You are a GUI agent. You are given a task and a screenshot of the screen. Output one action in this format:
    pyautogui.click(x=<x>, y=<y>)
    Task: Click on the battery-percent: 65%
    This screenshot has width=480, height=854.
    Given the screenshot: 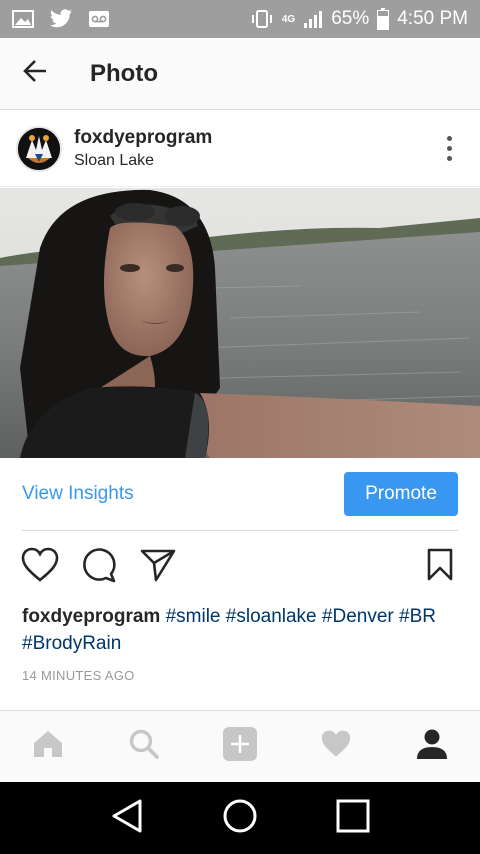 What is the action you would take?
    pyautogui.click(x=350, y=18)
    